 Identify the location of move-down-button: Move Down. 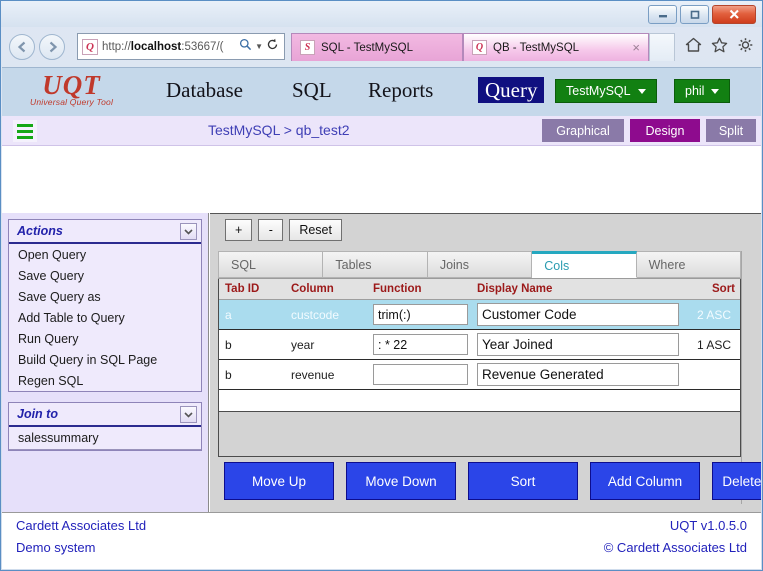
(401, 481).